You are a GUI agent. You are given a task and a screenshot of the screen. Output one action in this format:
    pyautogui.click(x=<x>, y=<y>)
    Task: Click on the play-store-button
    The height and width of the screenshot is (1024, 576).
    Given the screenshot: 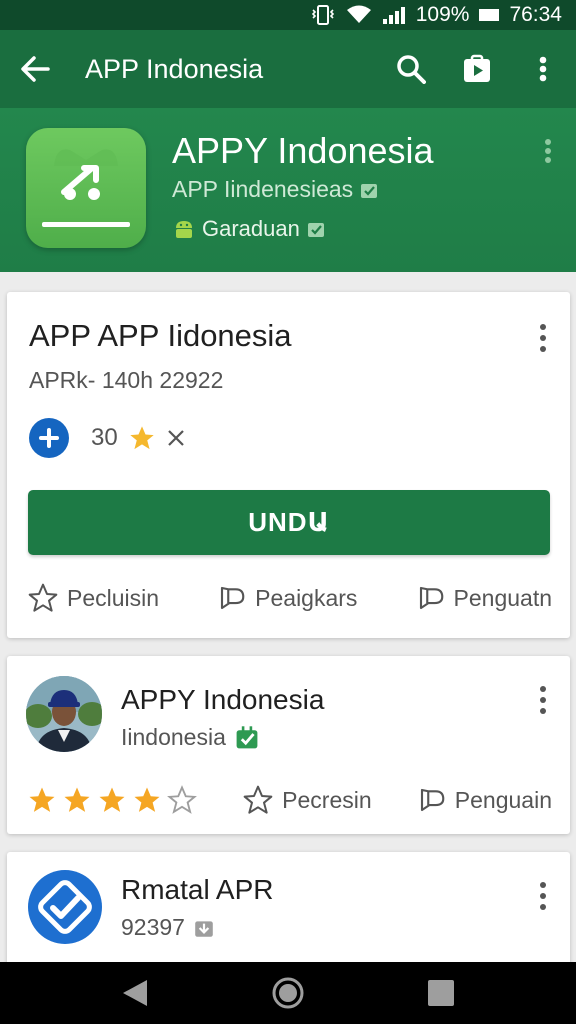 What is the action you would take?
    pyautogui.click(x=477, y=69)
    